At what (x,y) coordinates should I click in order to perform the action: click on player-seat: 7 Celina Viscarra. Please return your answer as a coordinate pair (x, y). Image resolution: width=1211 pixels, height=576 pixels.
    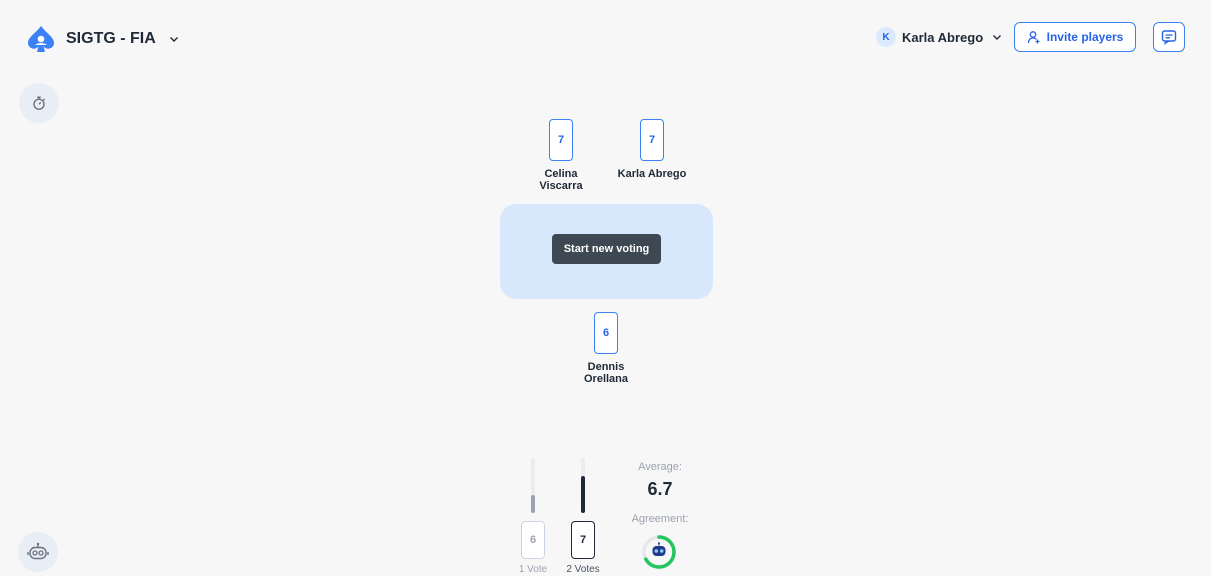
    Looking at the image, I should click on (561, 155).